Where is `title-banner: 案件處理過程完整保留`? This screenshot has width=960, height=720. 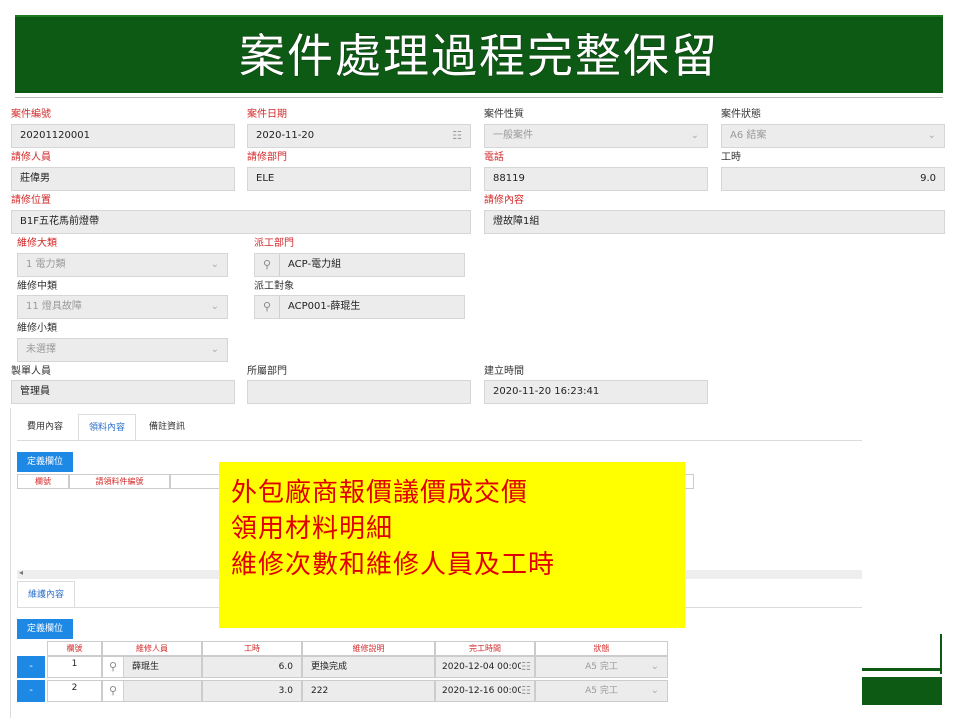 title-banner: 案件處理過程完整保留 is located at coordinates (479, 54).